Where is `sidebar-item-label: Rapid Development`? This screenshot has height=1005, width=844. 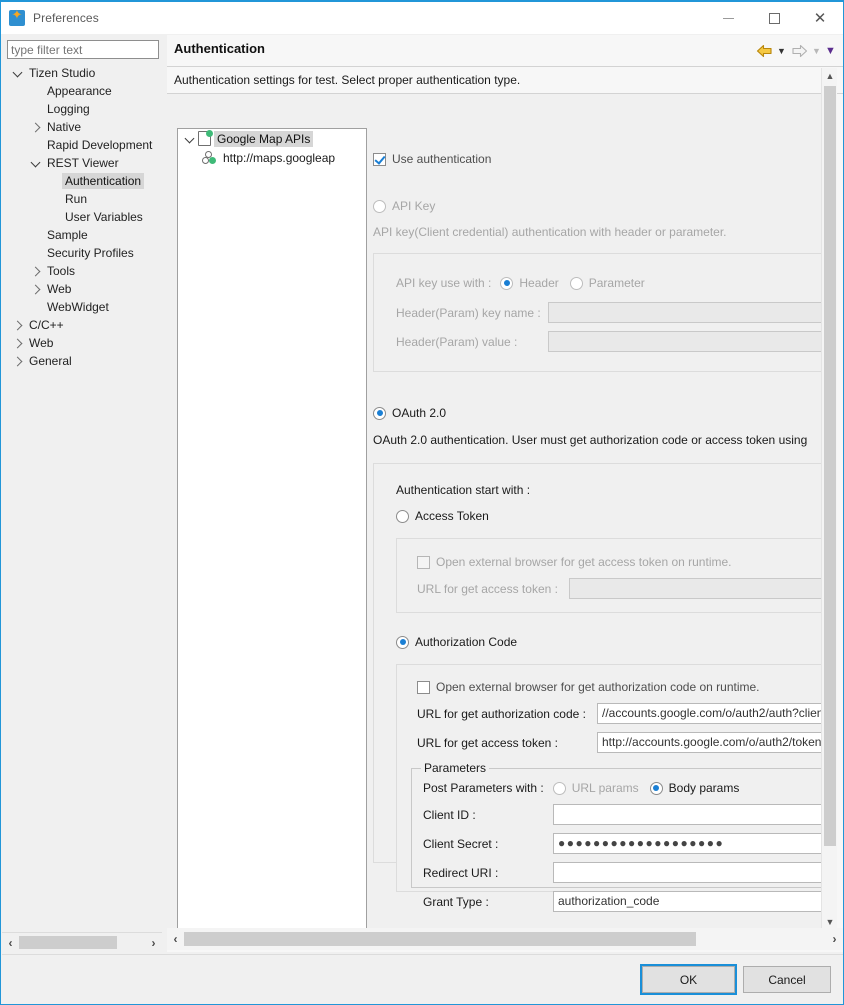
sidebar-item-label: Rapid Development is located at coordinates (100, 145).